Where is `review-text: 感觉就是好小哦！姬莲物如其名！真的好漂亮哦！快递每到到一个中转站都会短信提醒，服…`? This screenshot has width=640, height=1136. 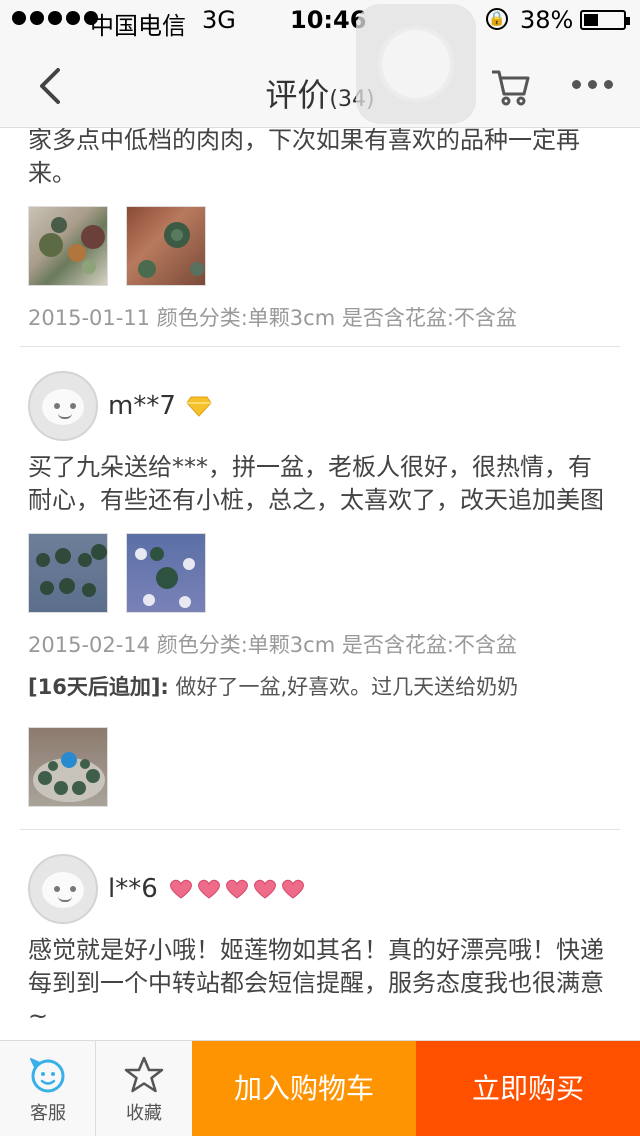
review-text: 感觉就是好小哦！姬莲物如其名！真的好漂亮哦！快递每到到一个中转站都会短信提醒，服… is located at coordinates (316, 983).